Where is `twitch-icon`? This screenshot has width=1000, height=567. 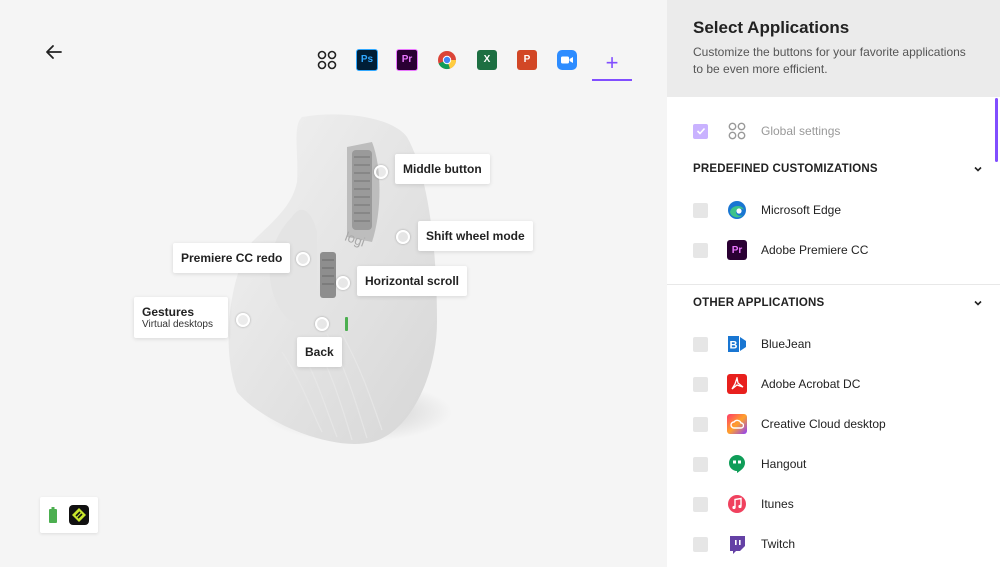
twitch-icon is located at coordinates (737, 544).